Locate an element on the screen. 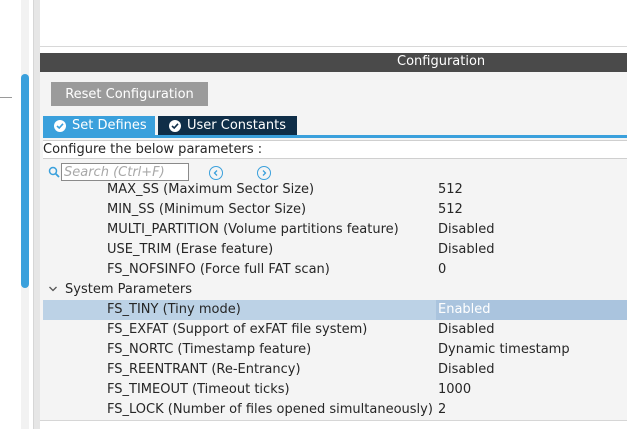 The width and height of the screenshot is (627, 430). parameter-value: 1000 is located at coordinates (531, 390).